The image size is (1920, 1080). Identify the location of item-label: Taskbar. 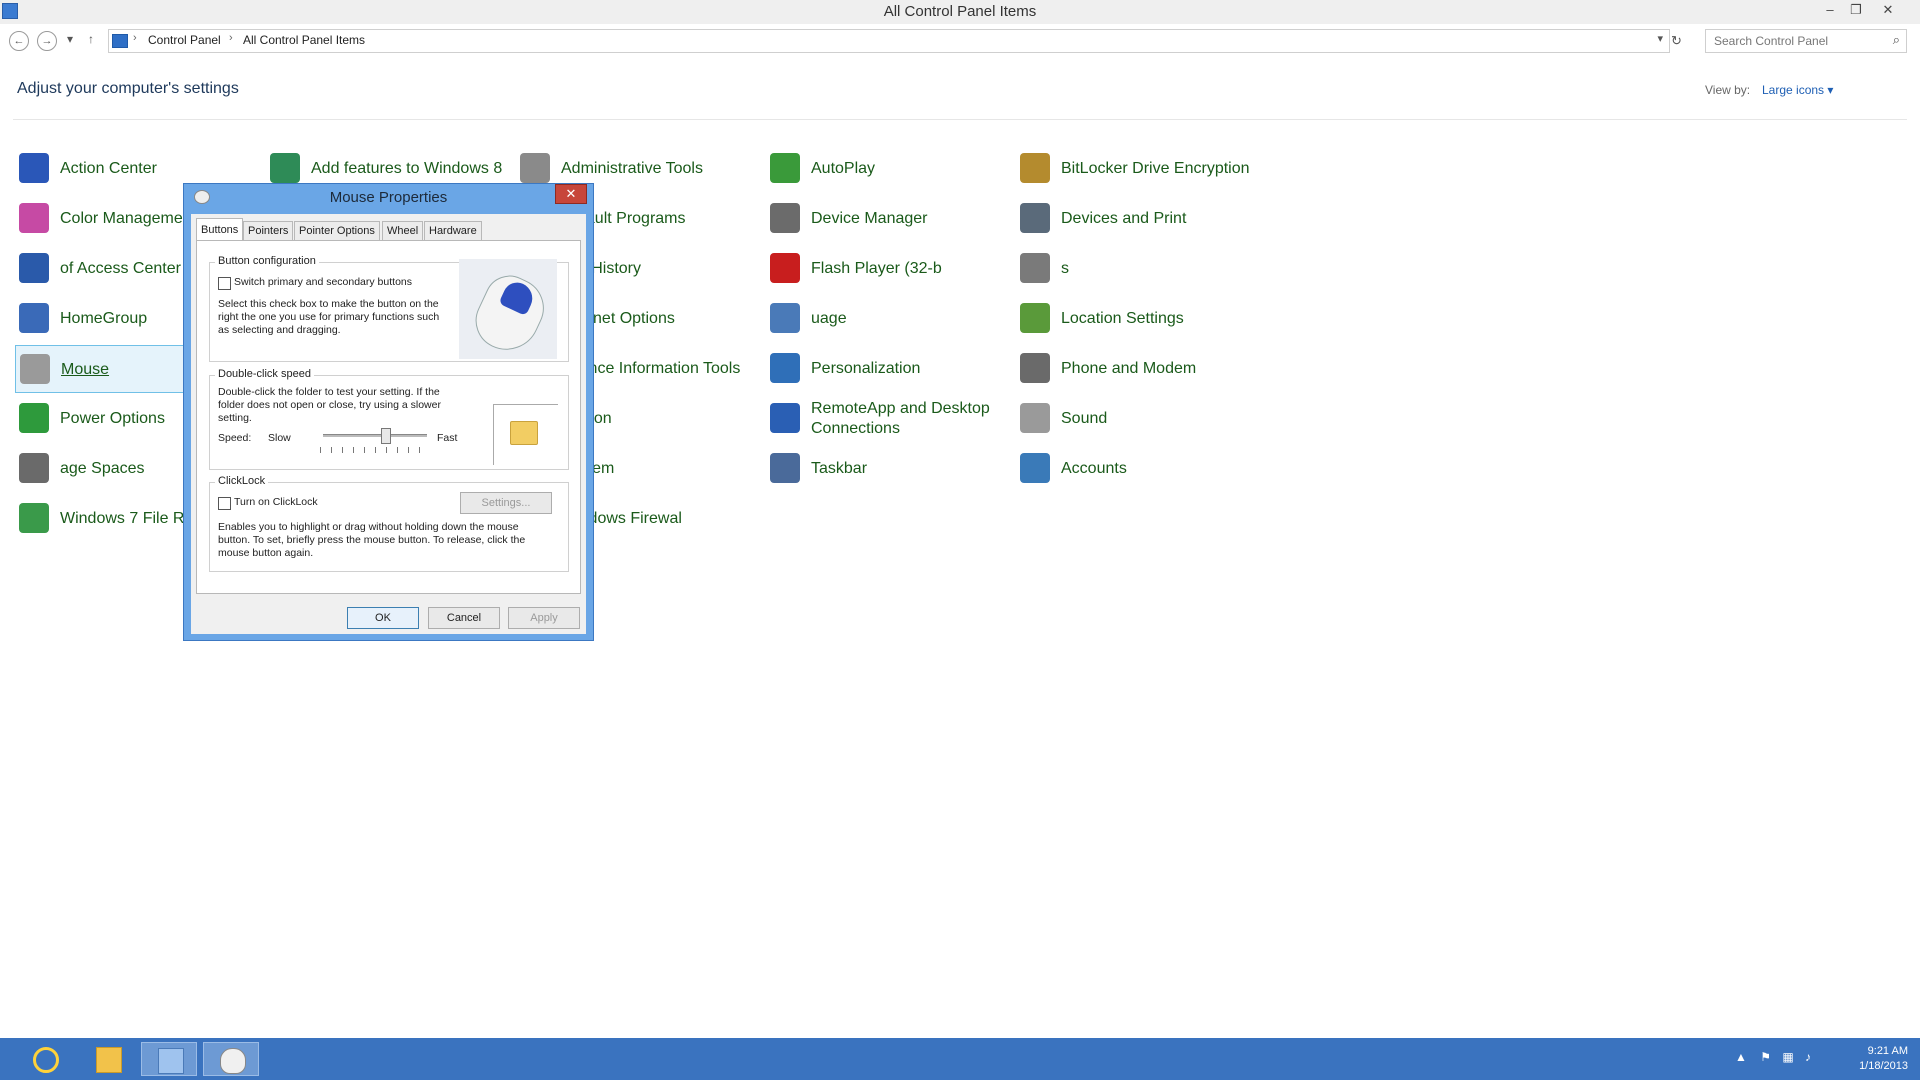
(913, 469).